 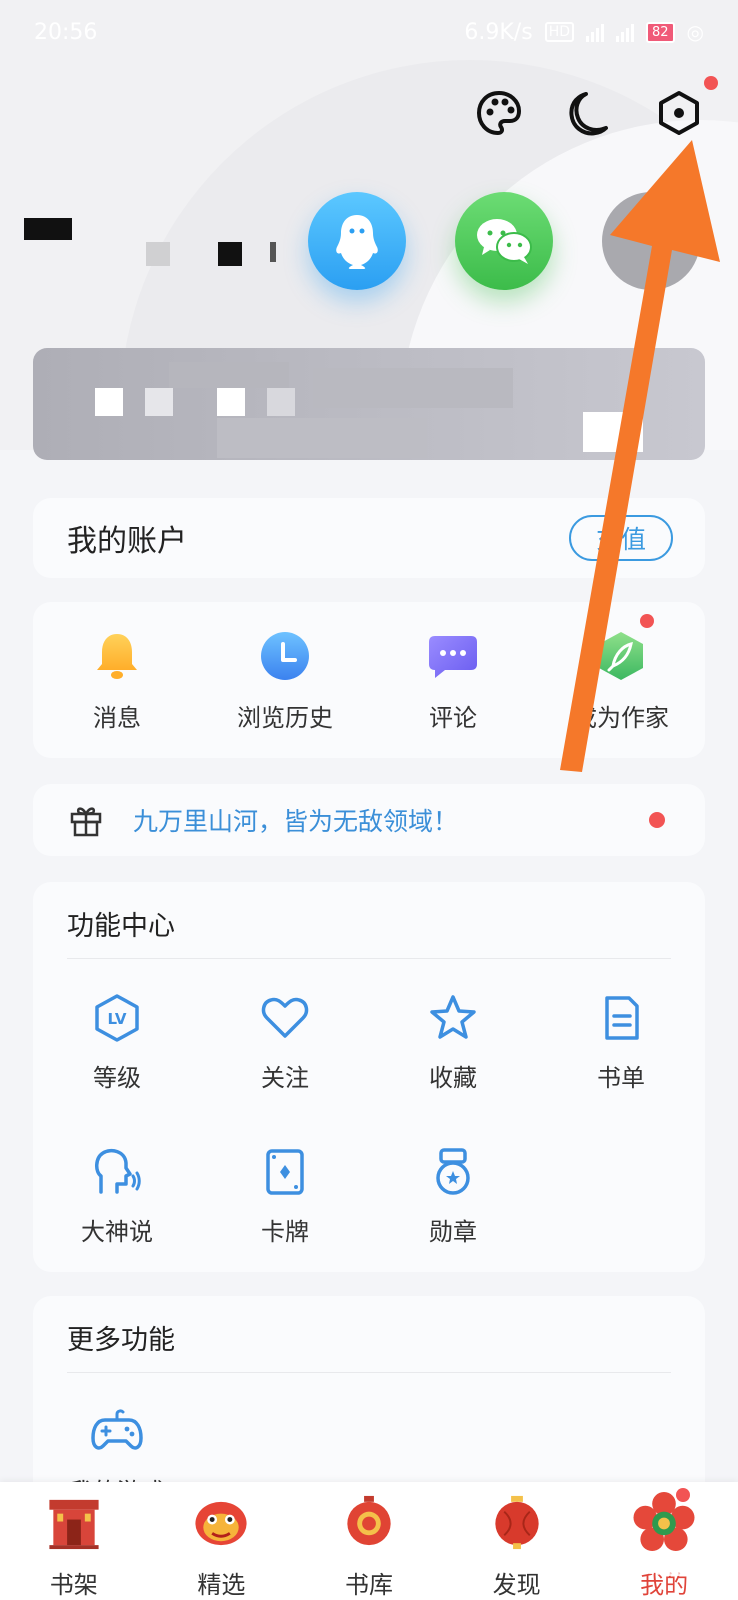 What do you see at coordinates (117, 718) in the screenshot?
I see `quick-label: 消息` at bounding box center [117, 718].